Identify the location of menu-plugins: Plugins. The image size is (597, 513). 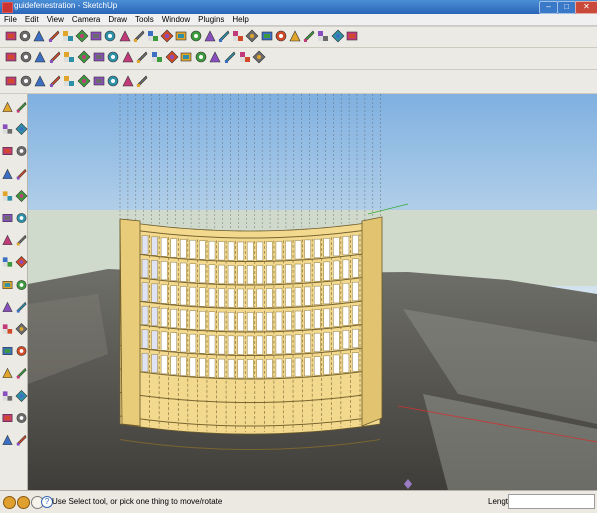
(211, 20).